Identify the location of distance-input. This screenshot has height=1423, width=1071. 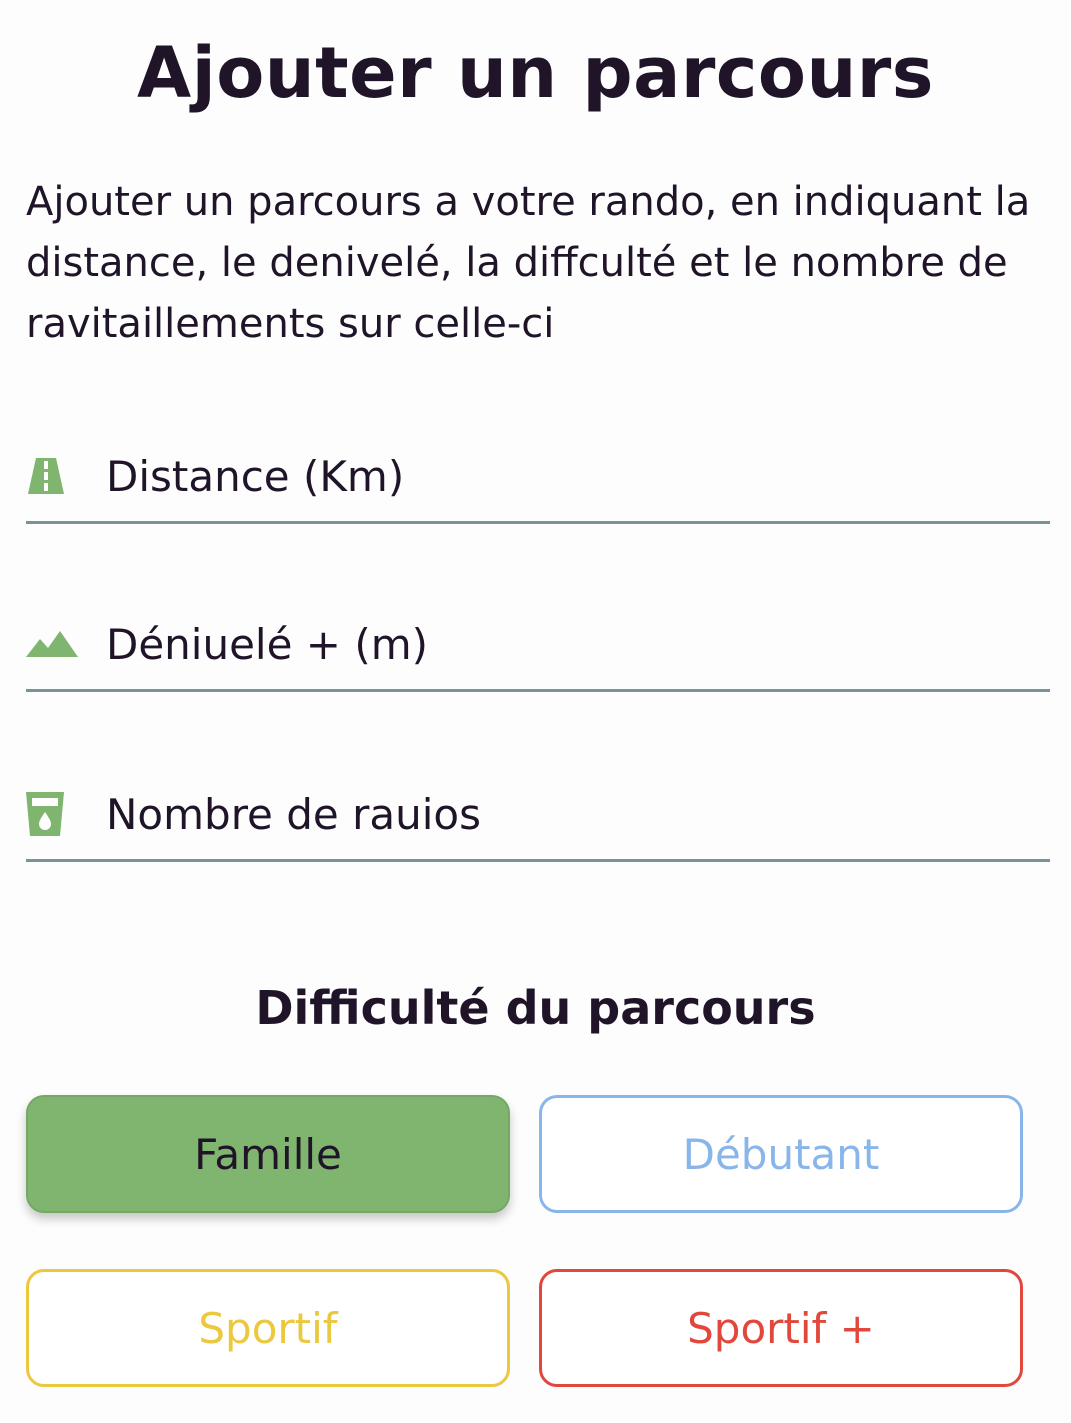
(578, 476).